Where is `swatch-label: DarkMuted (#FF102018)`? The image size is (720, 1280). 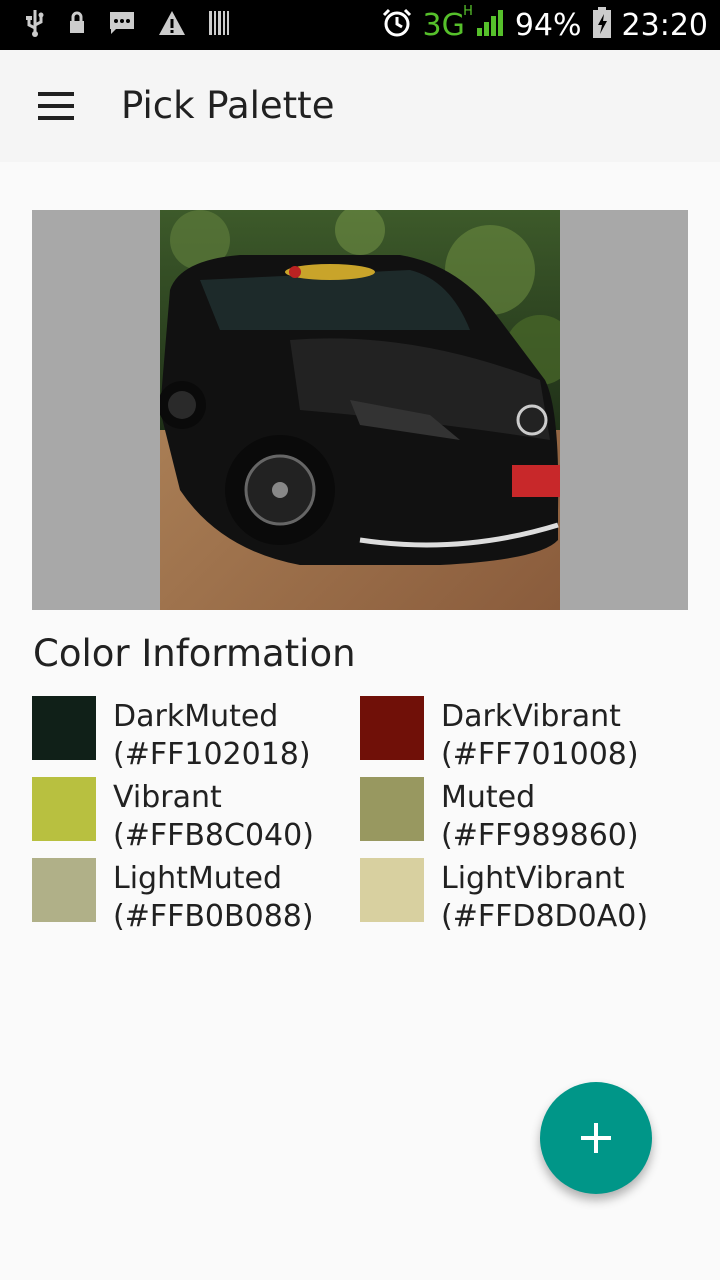
swatch-label: DarkMuted (#FF102018) is located at coordinates (212, 736).